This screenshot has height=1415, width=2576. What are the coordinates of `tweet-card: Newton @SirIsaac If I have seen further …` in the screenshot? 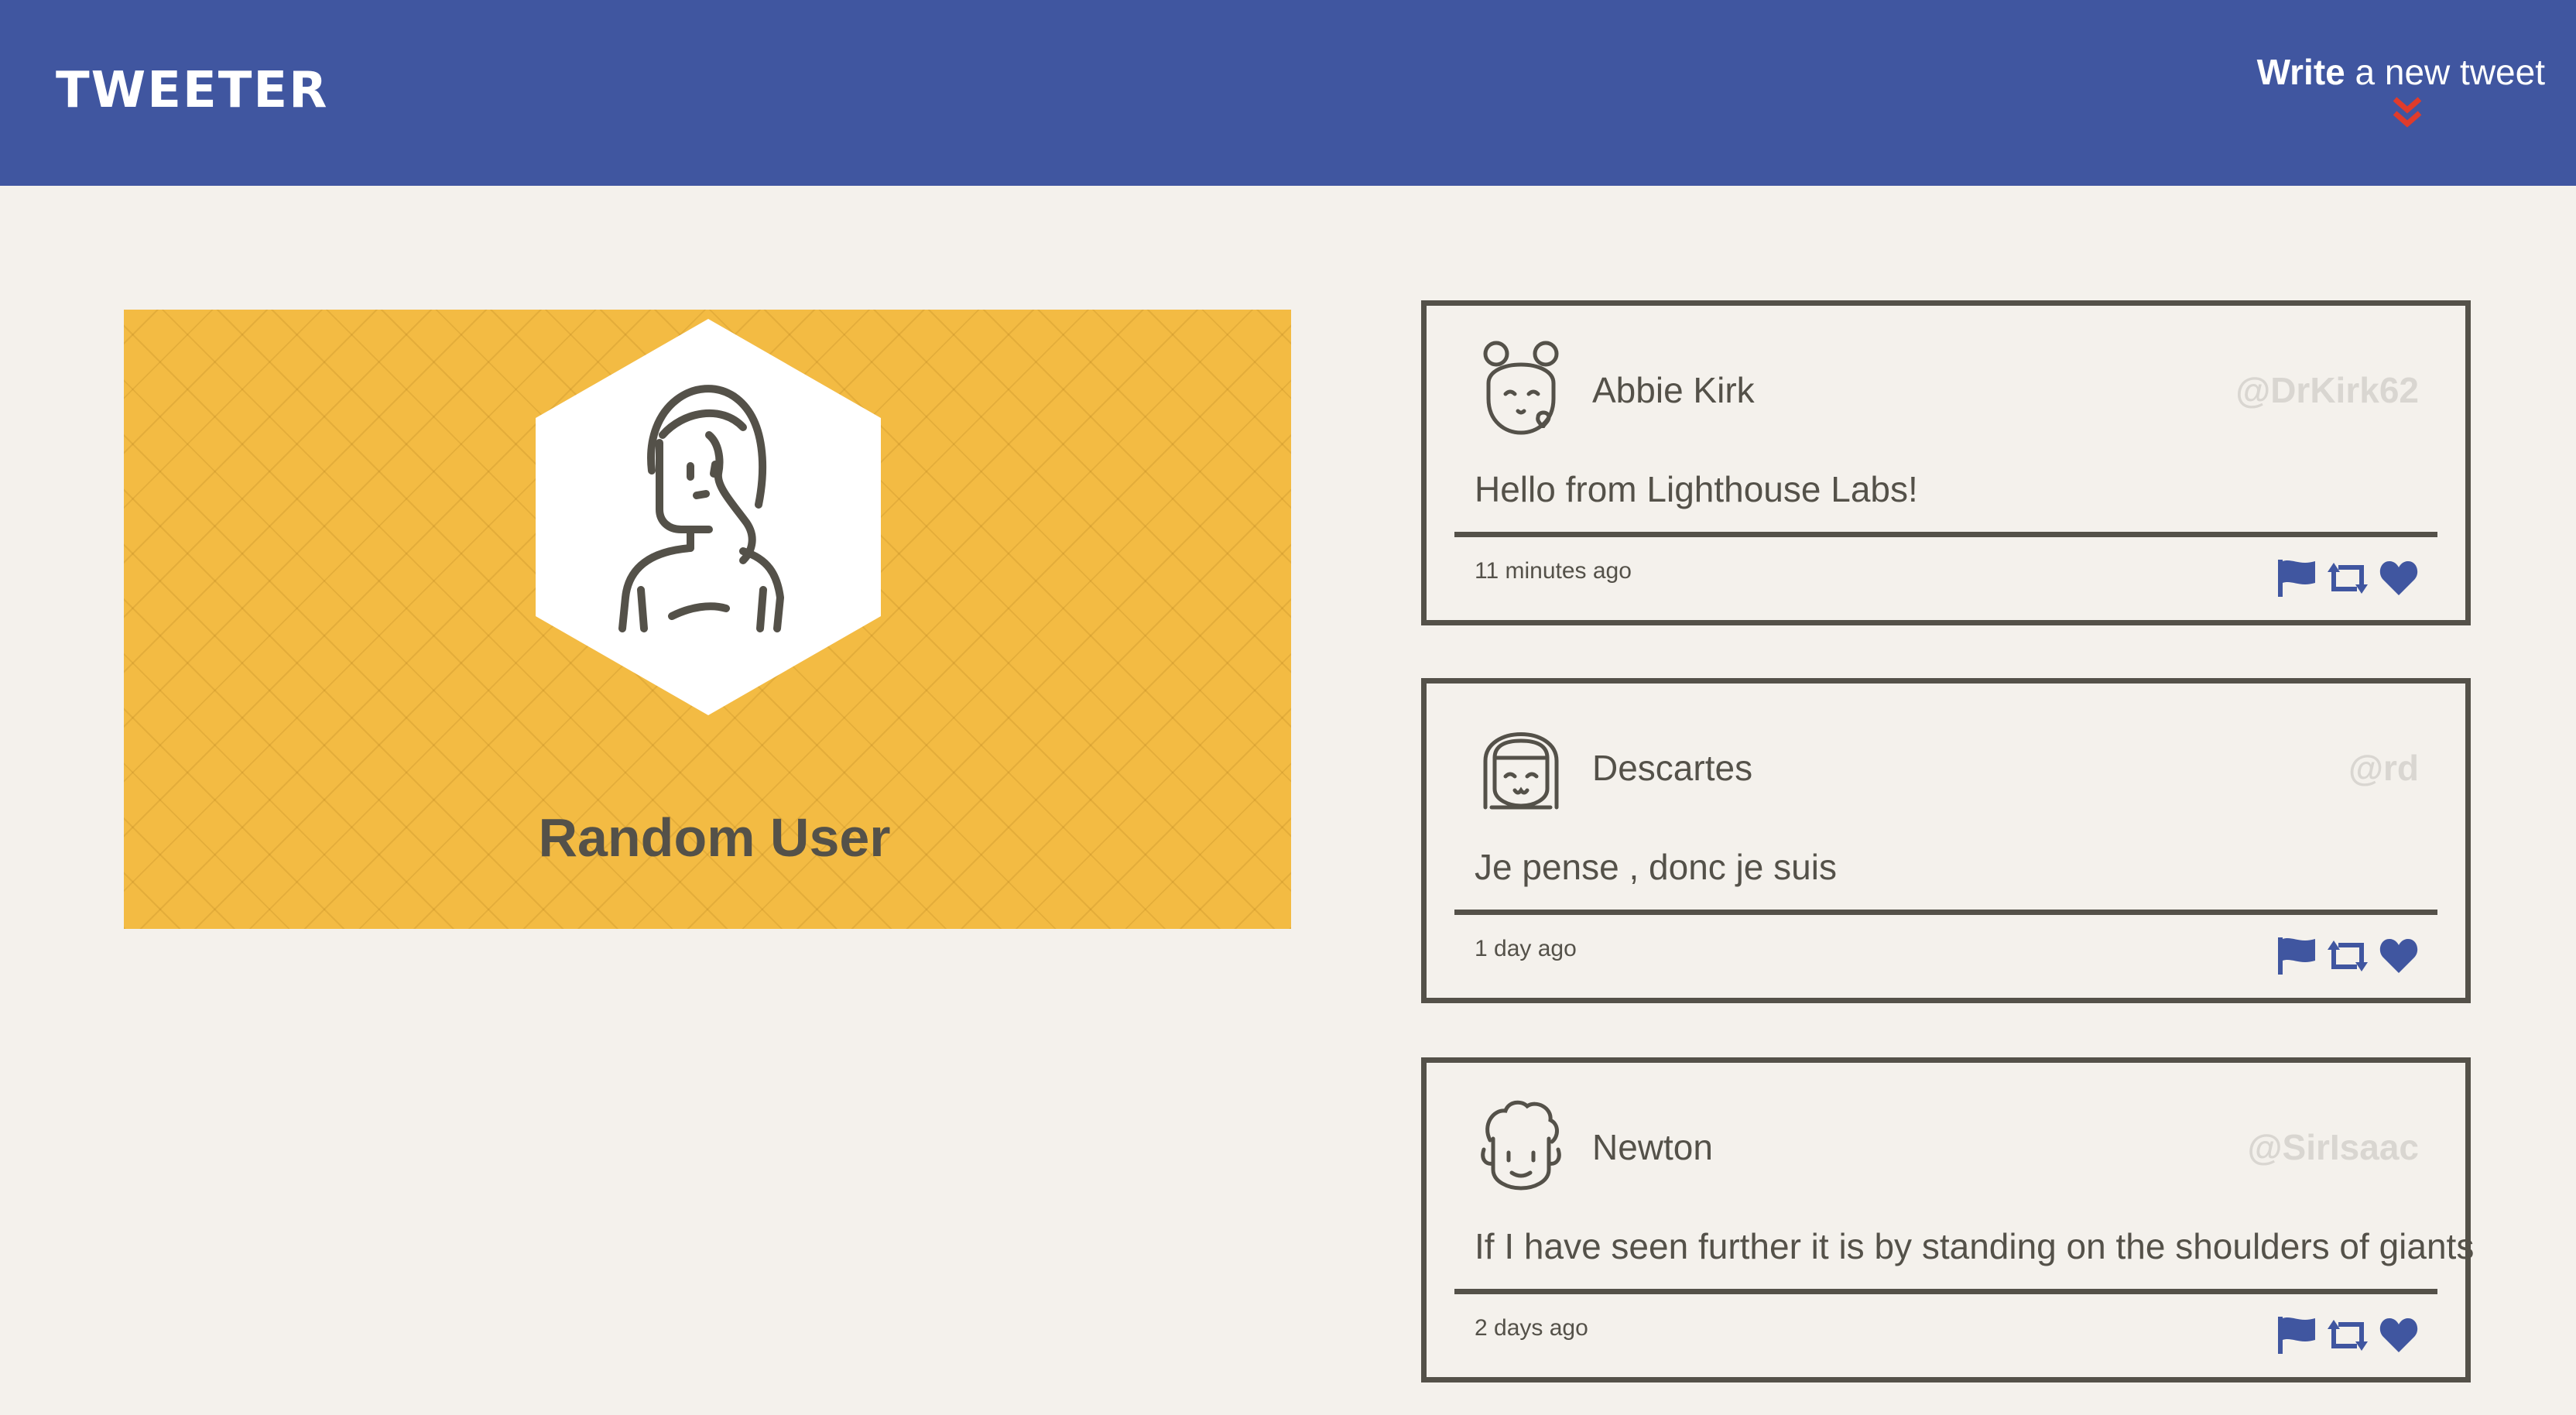 It's located at (1948, 1219).